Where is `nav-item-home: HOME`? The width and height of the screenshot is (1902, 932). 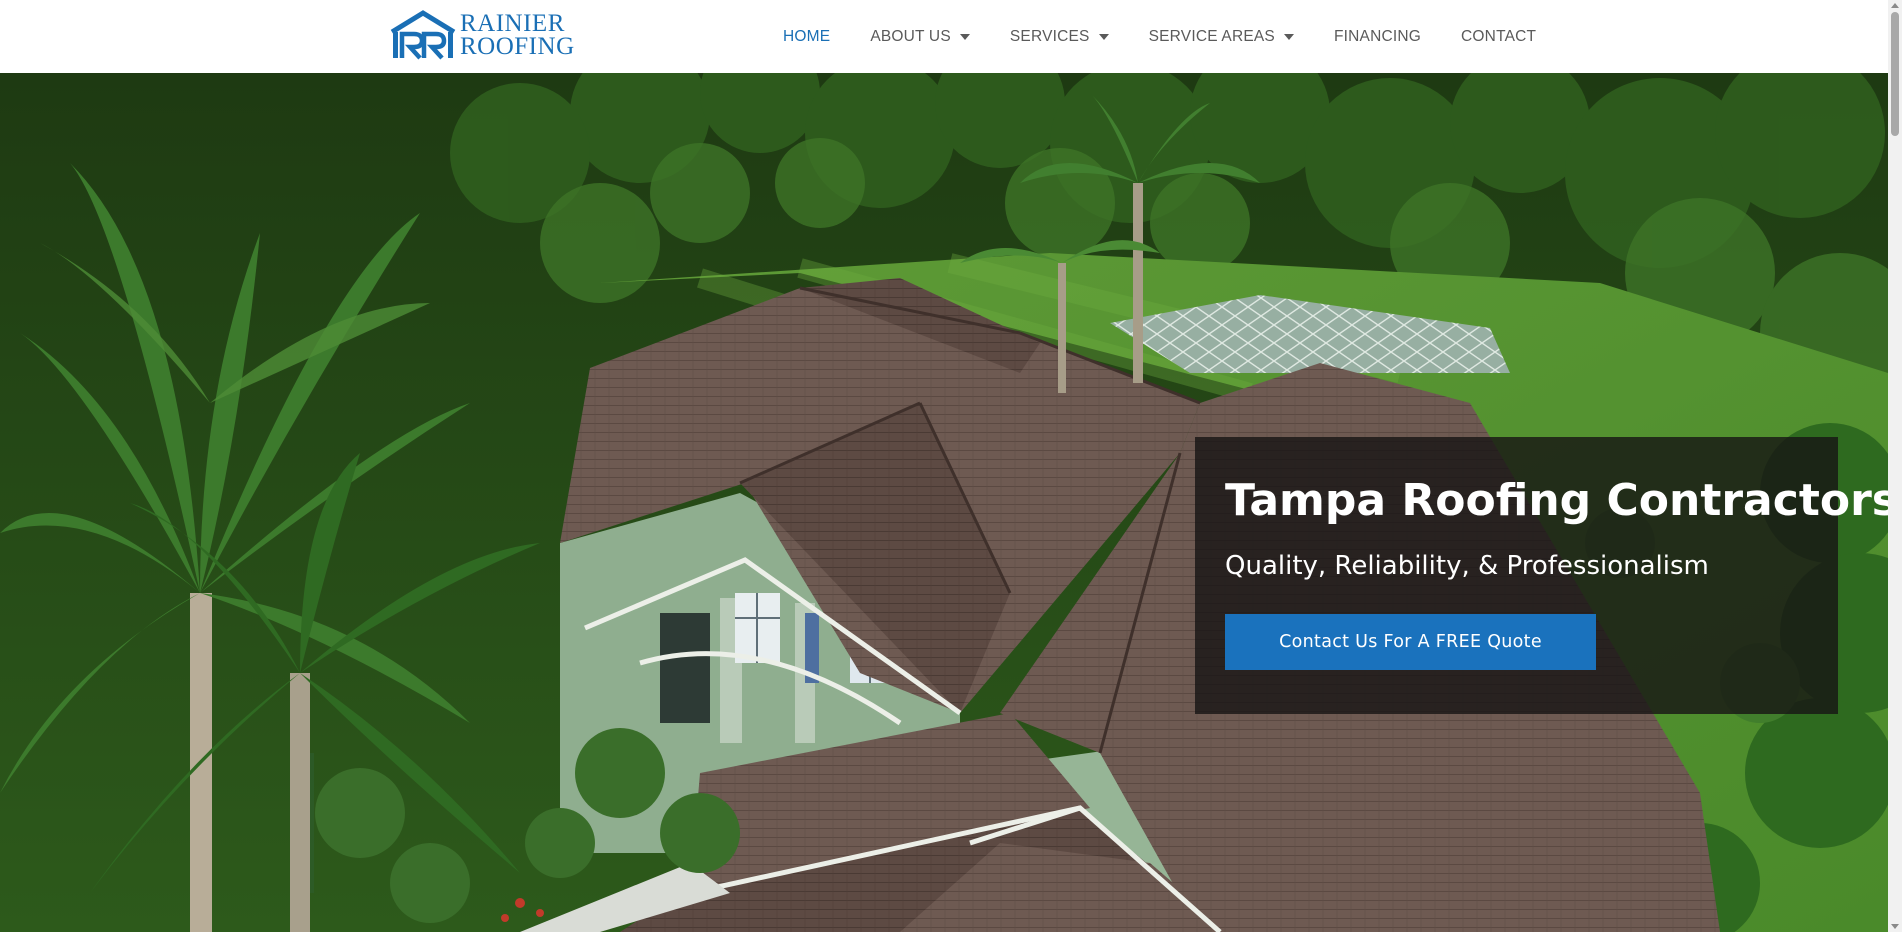 nav-item-home: HOME is located at coordinates (816, 36).